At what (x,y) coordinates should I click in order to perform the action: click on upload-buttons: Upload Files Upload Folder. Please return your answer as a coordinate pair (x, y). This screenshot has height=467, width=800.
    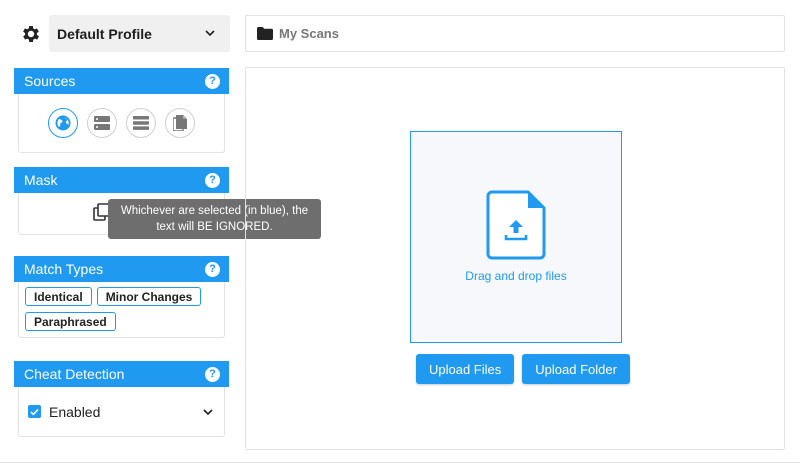
    Looking at the image, I should click on (523, 369).